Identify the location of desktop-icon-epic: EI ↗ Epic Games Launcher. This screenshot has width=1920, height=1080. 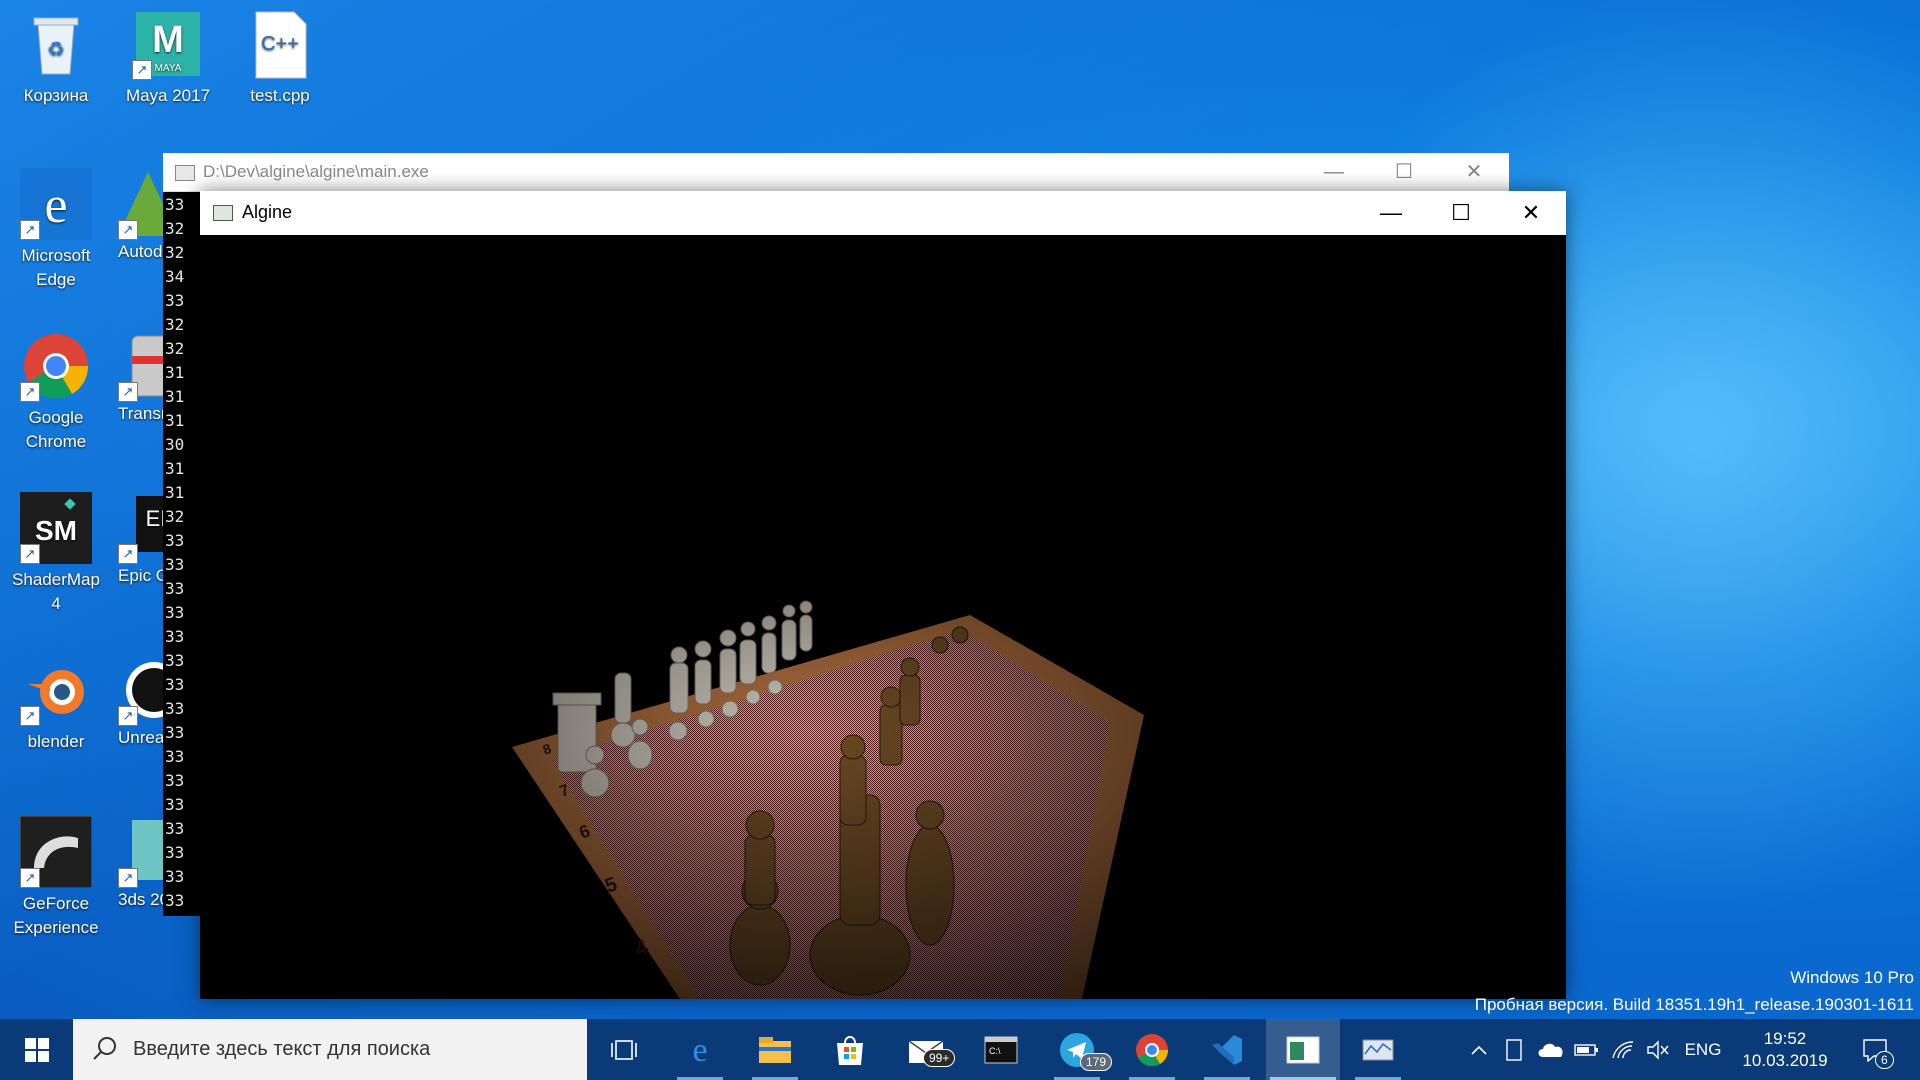
(140, 540).